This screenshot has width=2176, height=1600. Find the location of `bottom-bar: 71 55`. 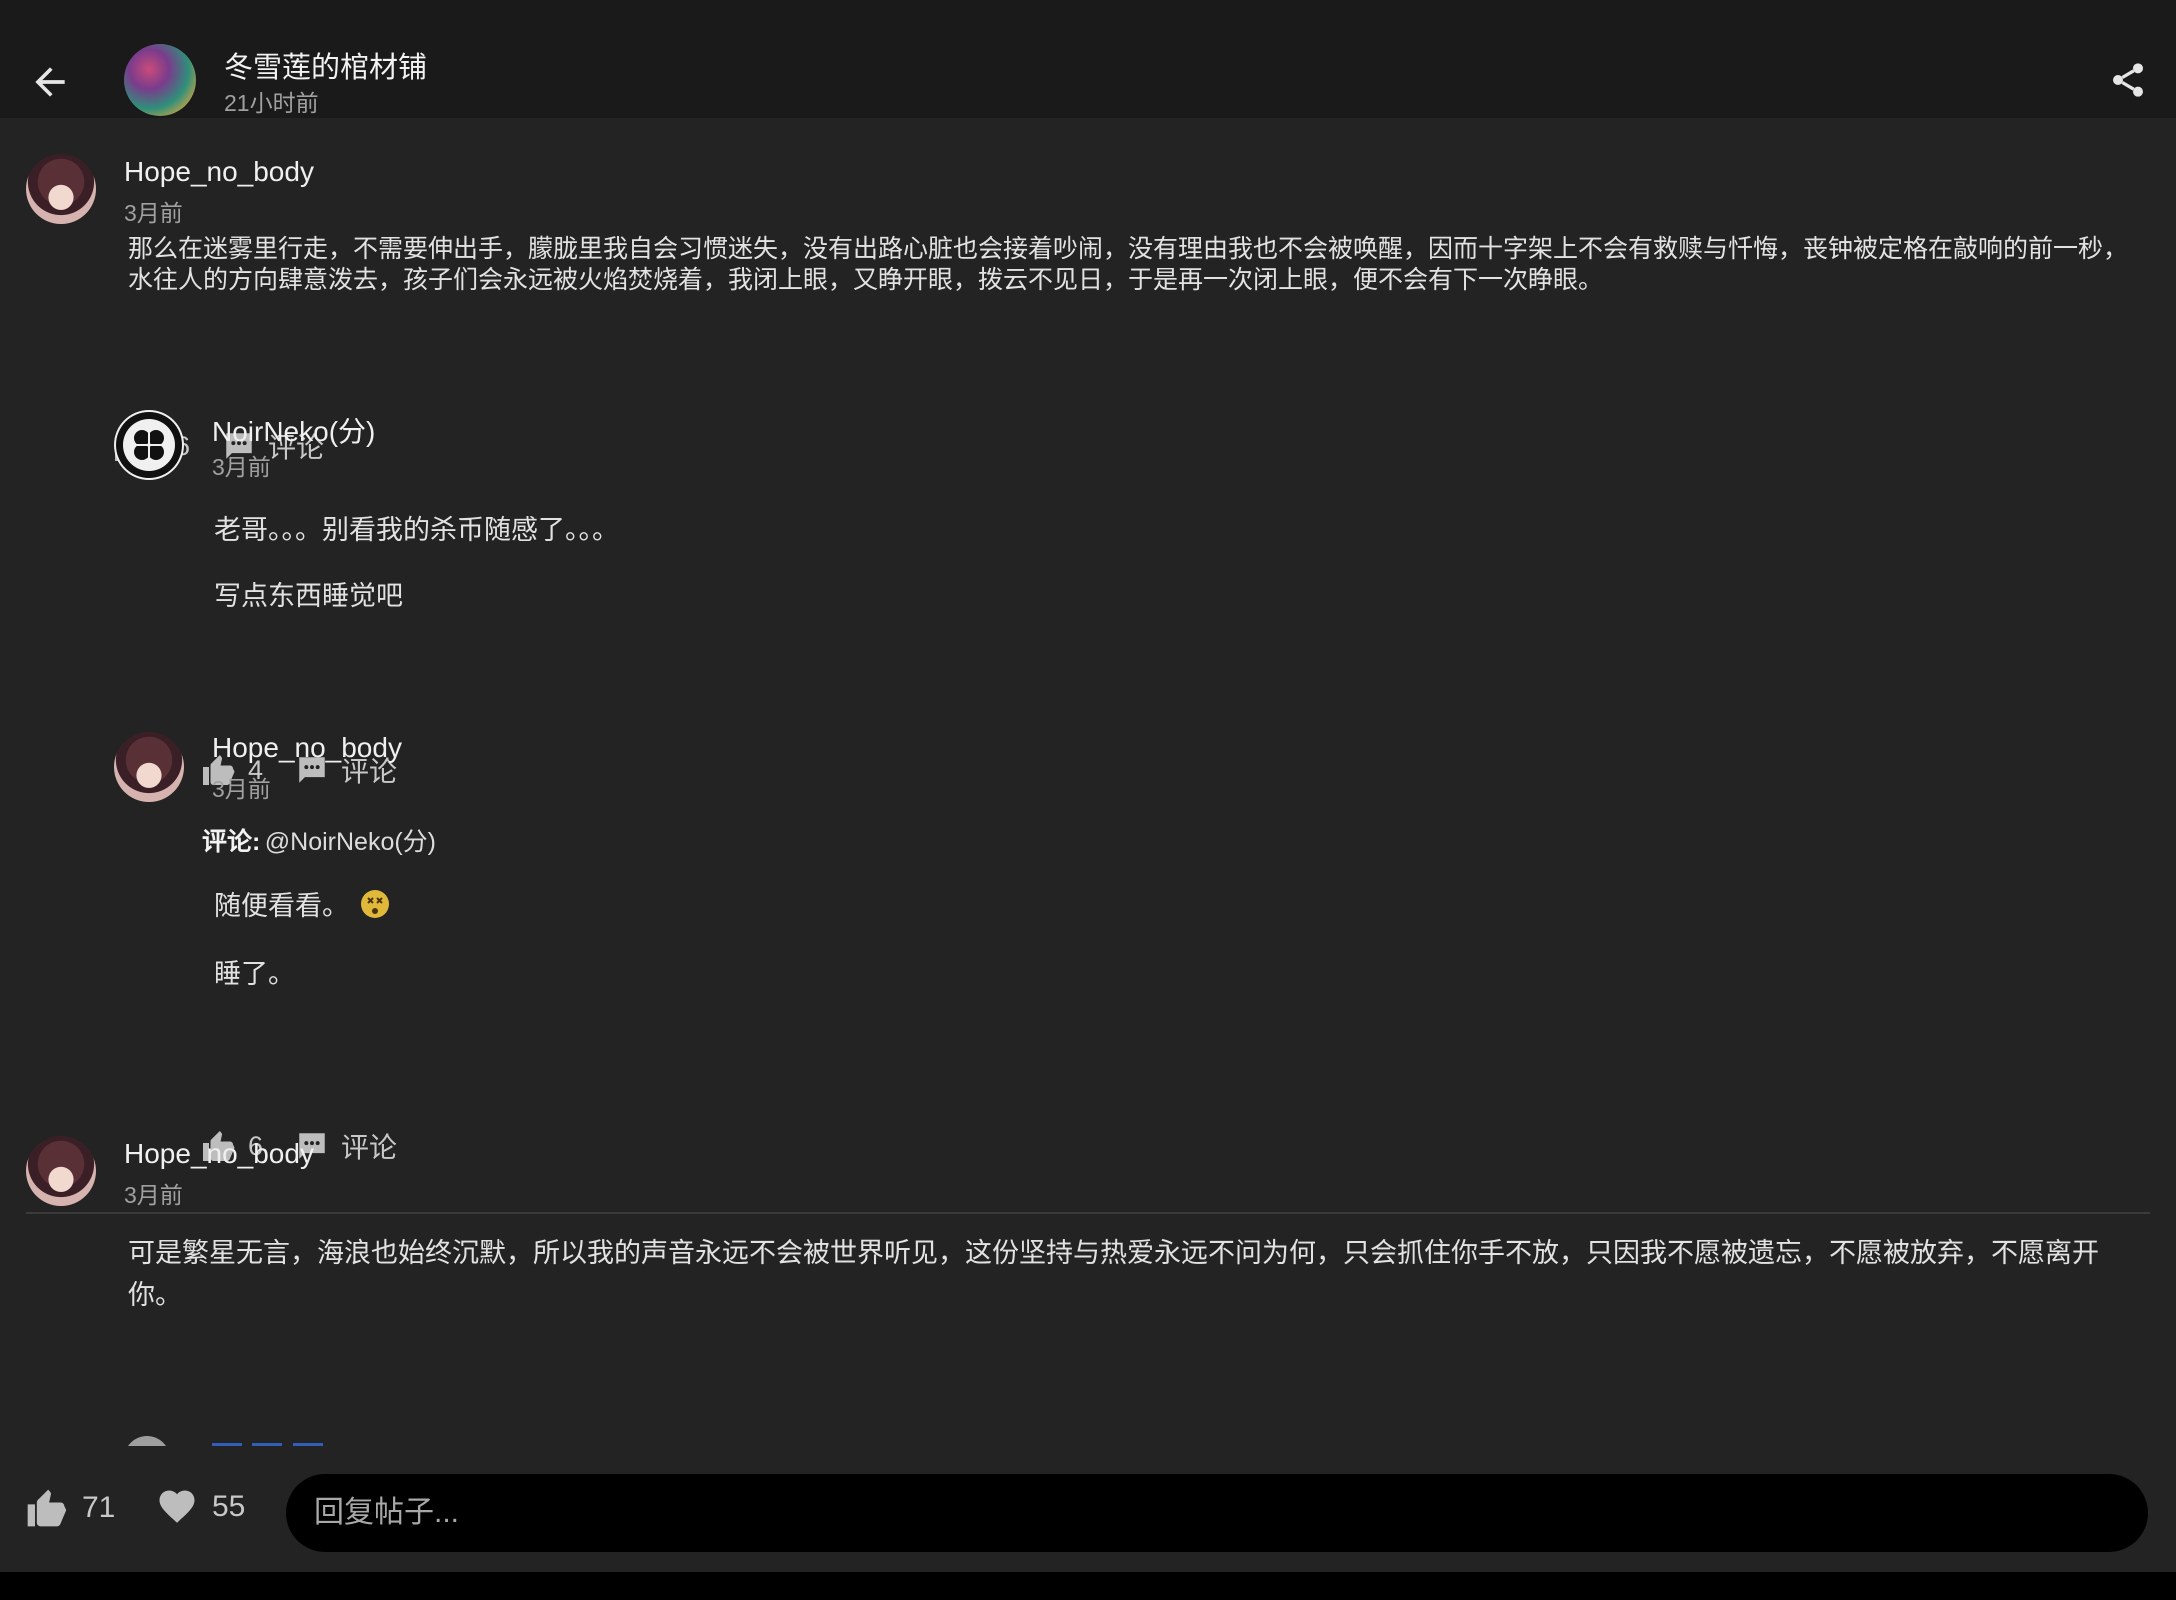

bottom-bar: 71 55 is located at coordinates (1088, 1509).